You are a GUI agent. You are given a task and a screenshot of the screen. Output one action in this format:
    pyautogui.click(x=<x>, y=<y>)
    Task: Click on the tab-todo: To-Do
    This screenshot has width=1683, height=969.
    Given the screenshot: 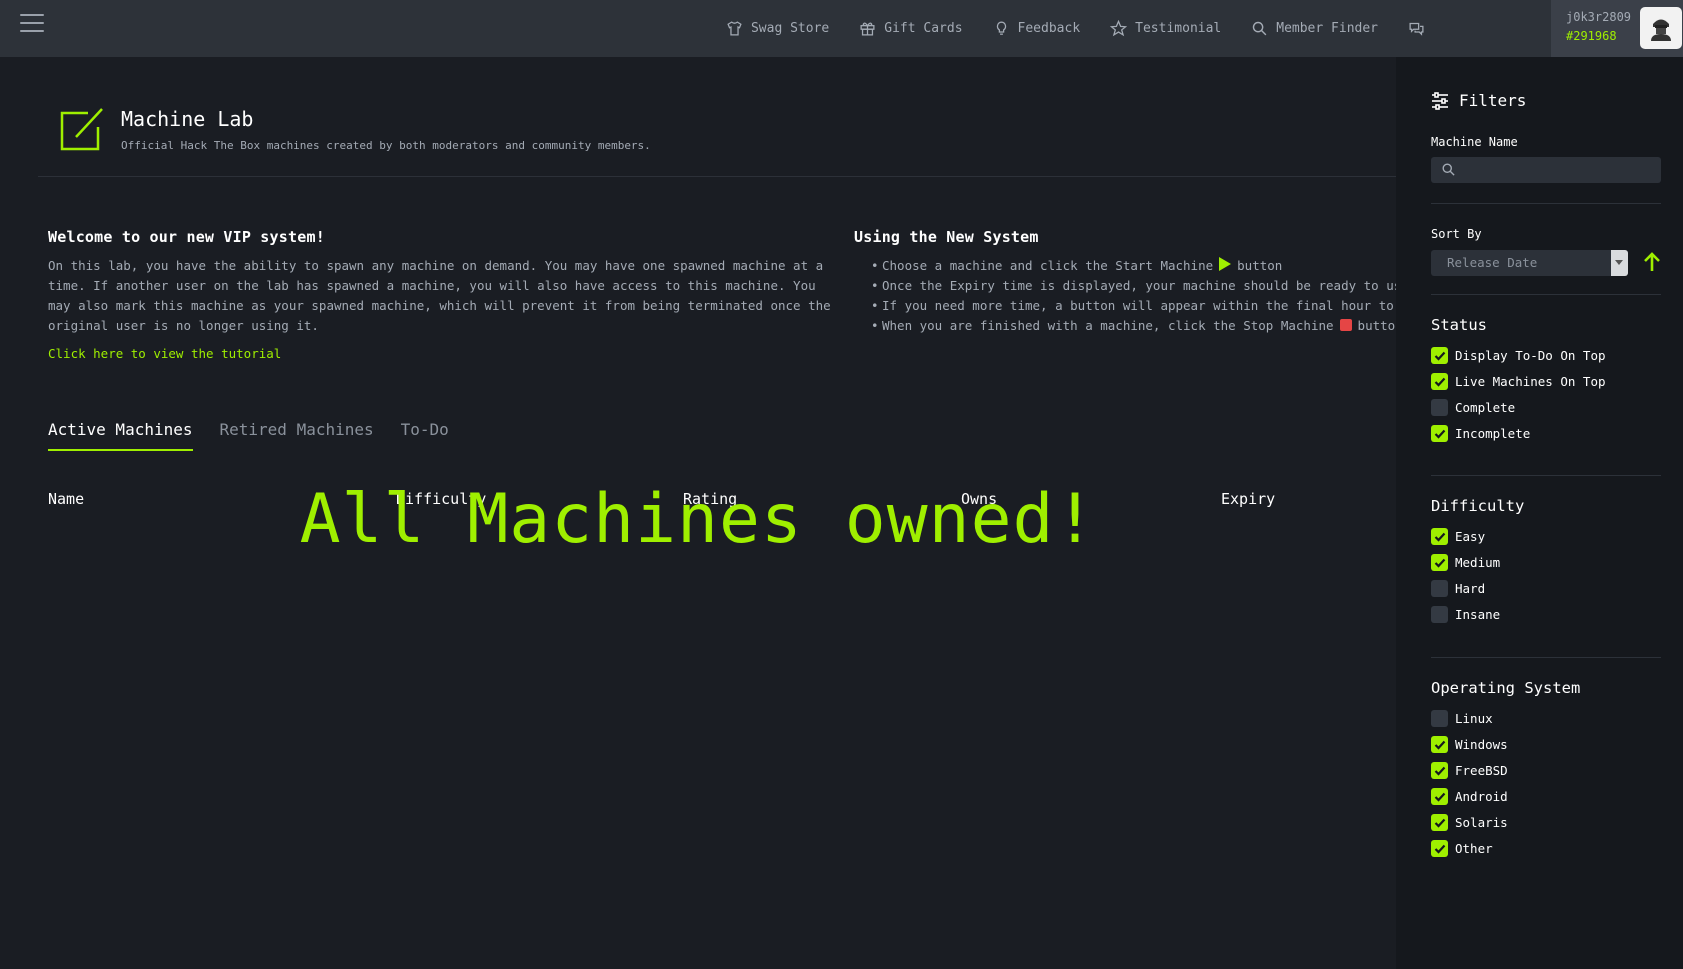 What is the action you would take?
    pyautogui.click(x=425, y=435)
    